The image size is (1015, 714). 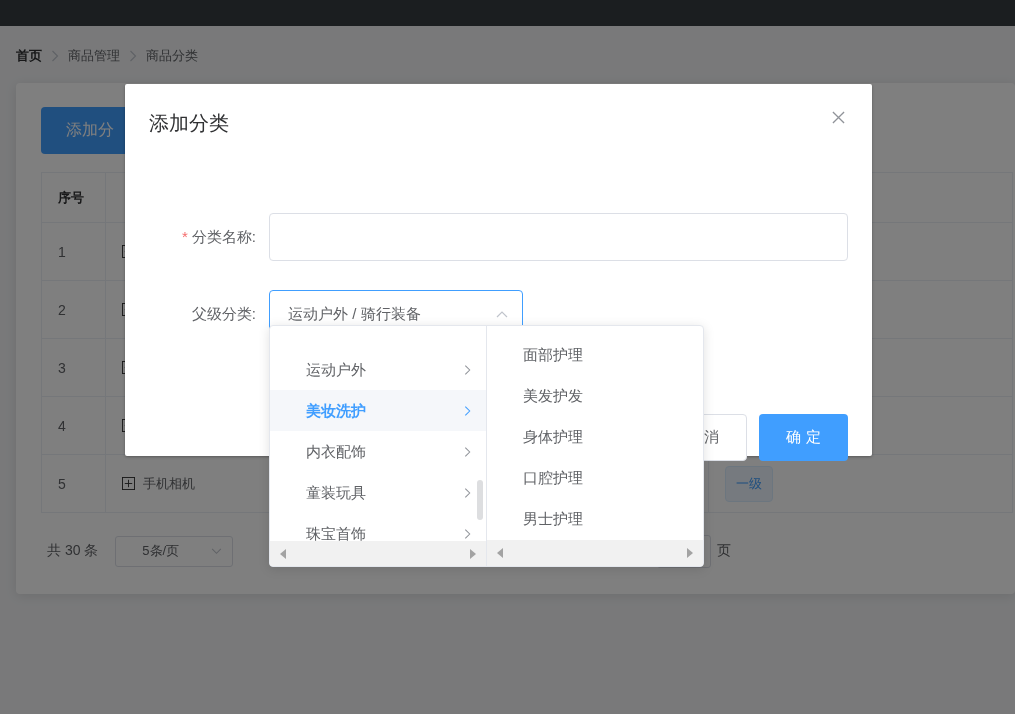 I want to click on menu-item: 童装玩具, so click(x=378, y=492).